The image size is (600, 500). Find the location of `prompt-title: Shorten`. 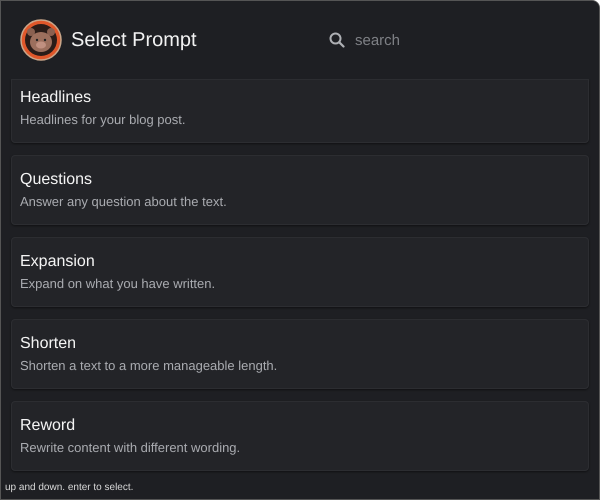

prompt-title: Shorten is located at coordinates (49, 344).